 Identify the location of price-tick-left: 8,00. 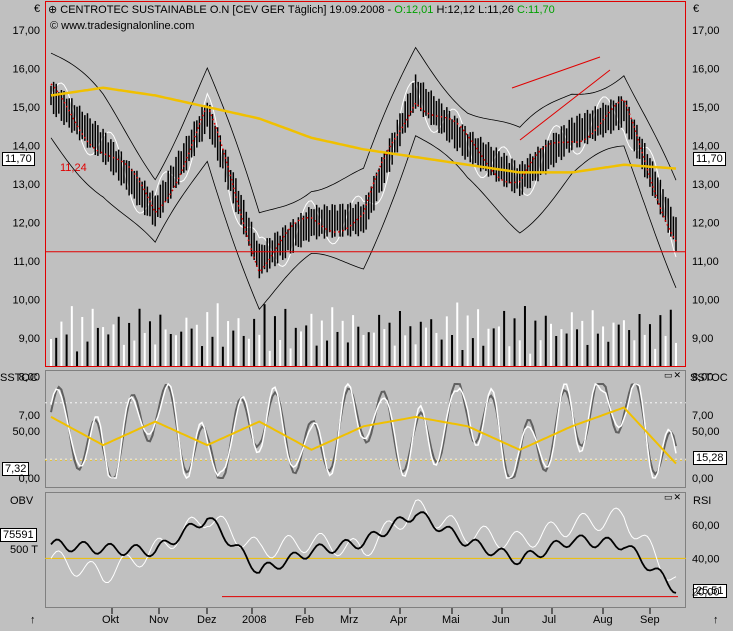
(29, 378).